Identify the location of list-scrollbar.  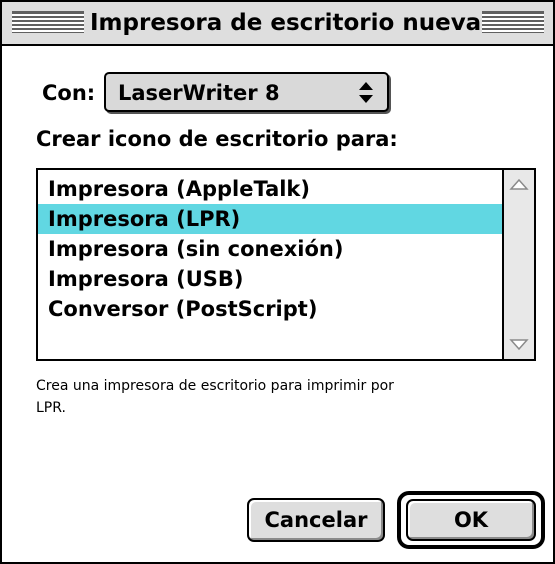
(518, 264).